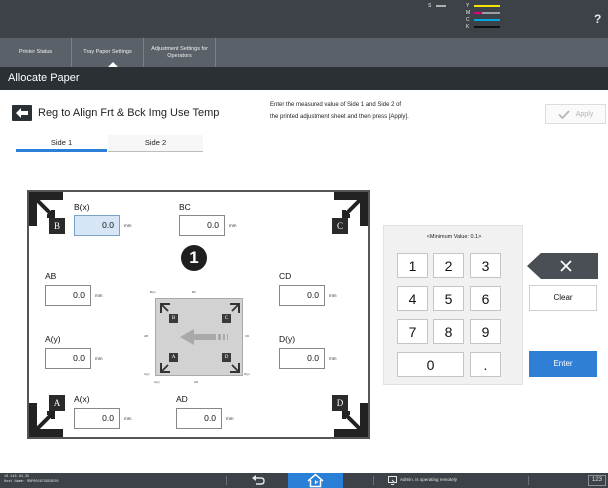 The width and height of the screenshot is (608, 488). What do you see at coordinates (182, 399) in the screenshot?
I see `field-label-ad: AD` at bounding box center [182, 399].